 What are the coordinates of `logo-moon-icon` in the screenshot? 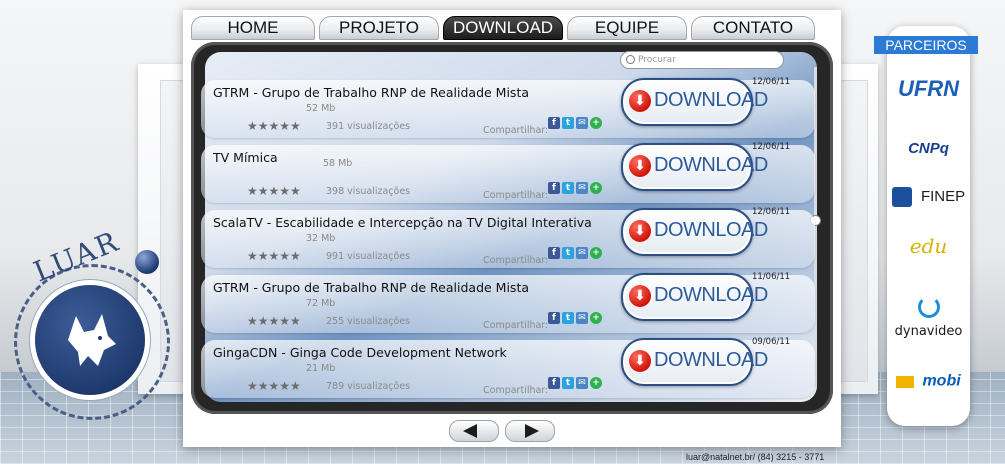 It's located at (147, 262).